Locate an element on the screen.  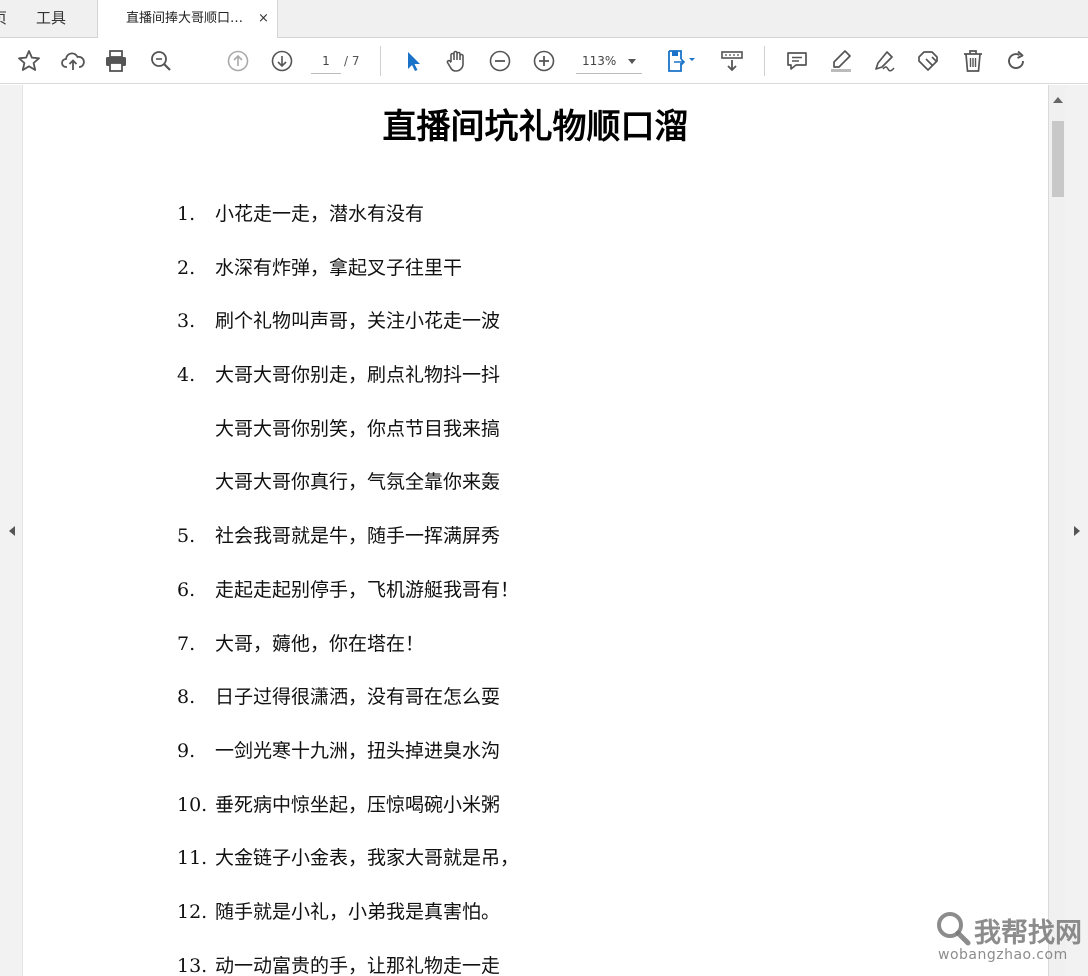
chevron-right-icon is located at coordinates (1077, 531).